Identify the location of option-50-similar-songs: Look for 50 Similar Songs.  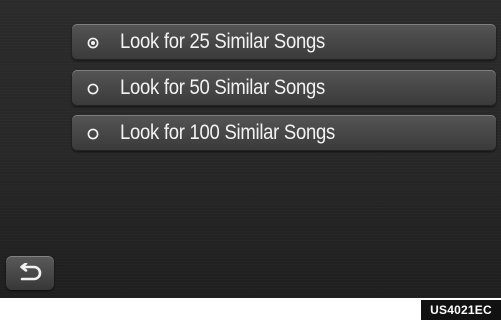
(284, 88).